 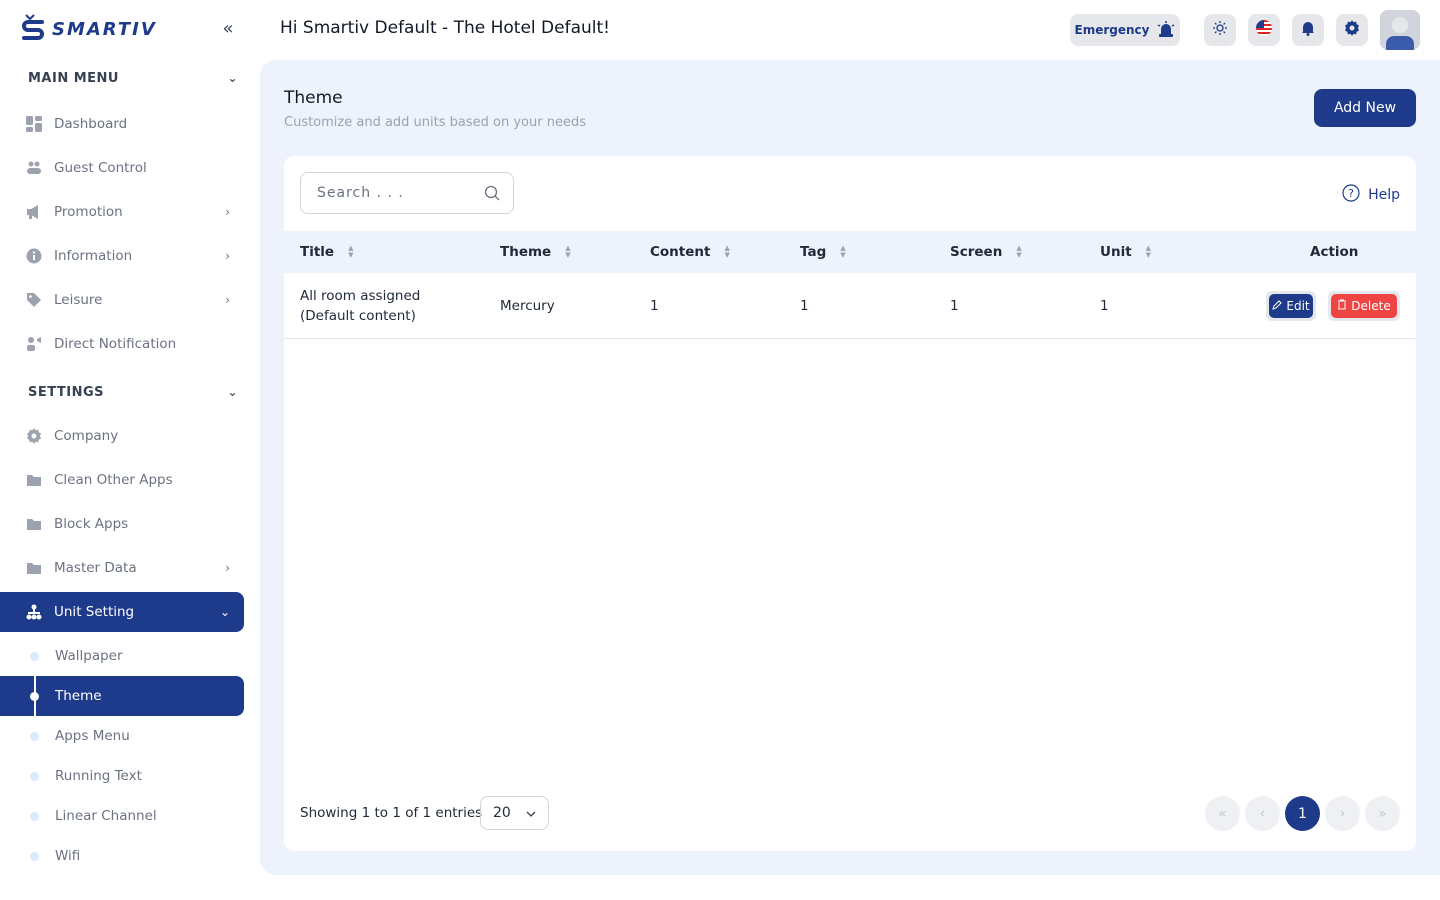 I want to click on chevron-down-icon: ⌄, so click(x=232, y=392).